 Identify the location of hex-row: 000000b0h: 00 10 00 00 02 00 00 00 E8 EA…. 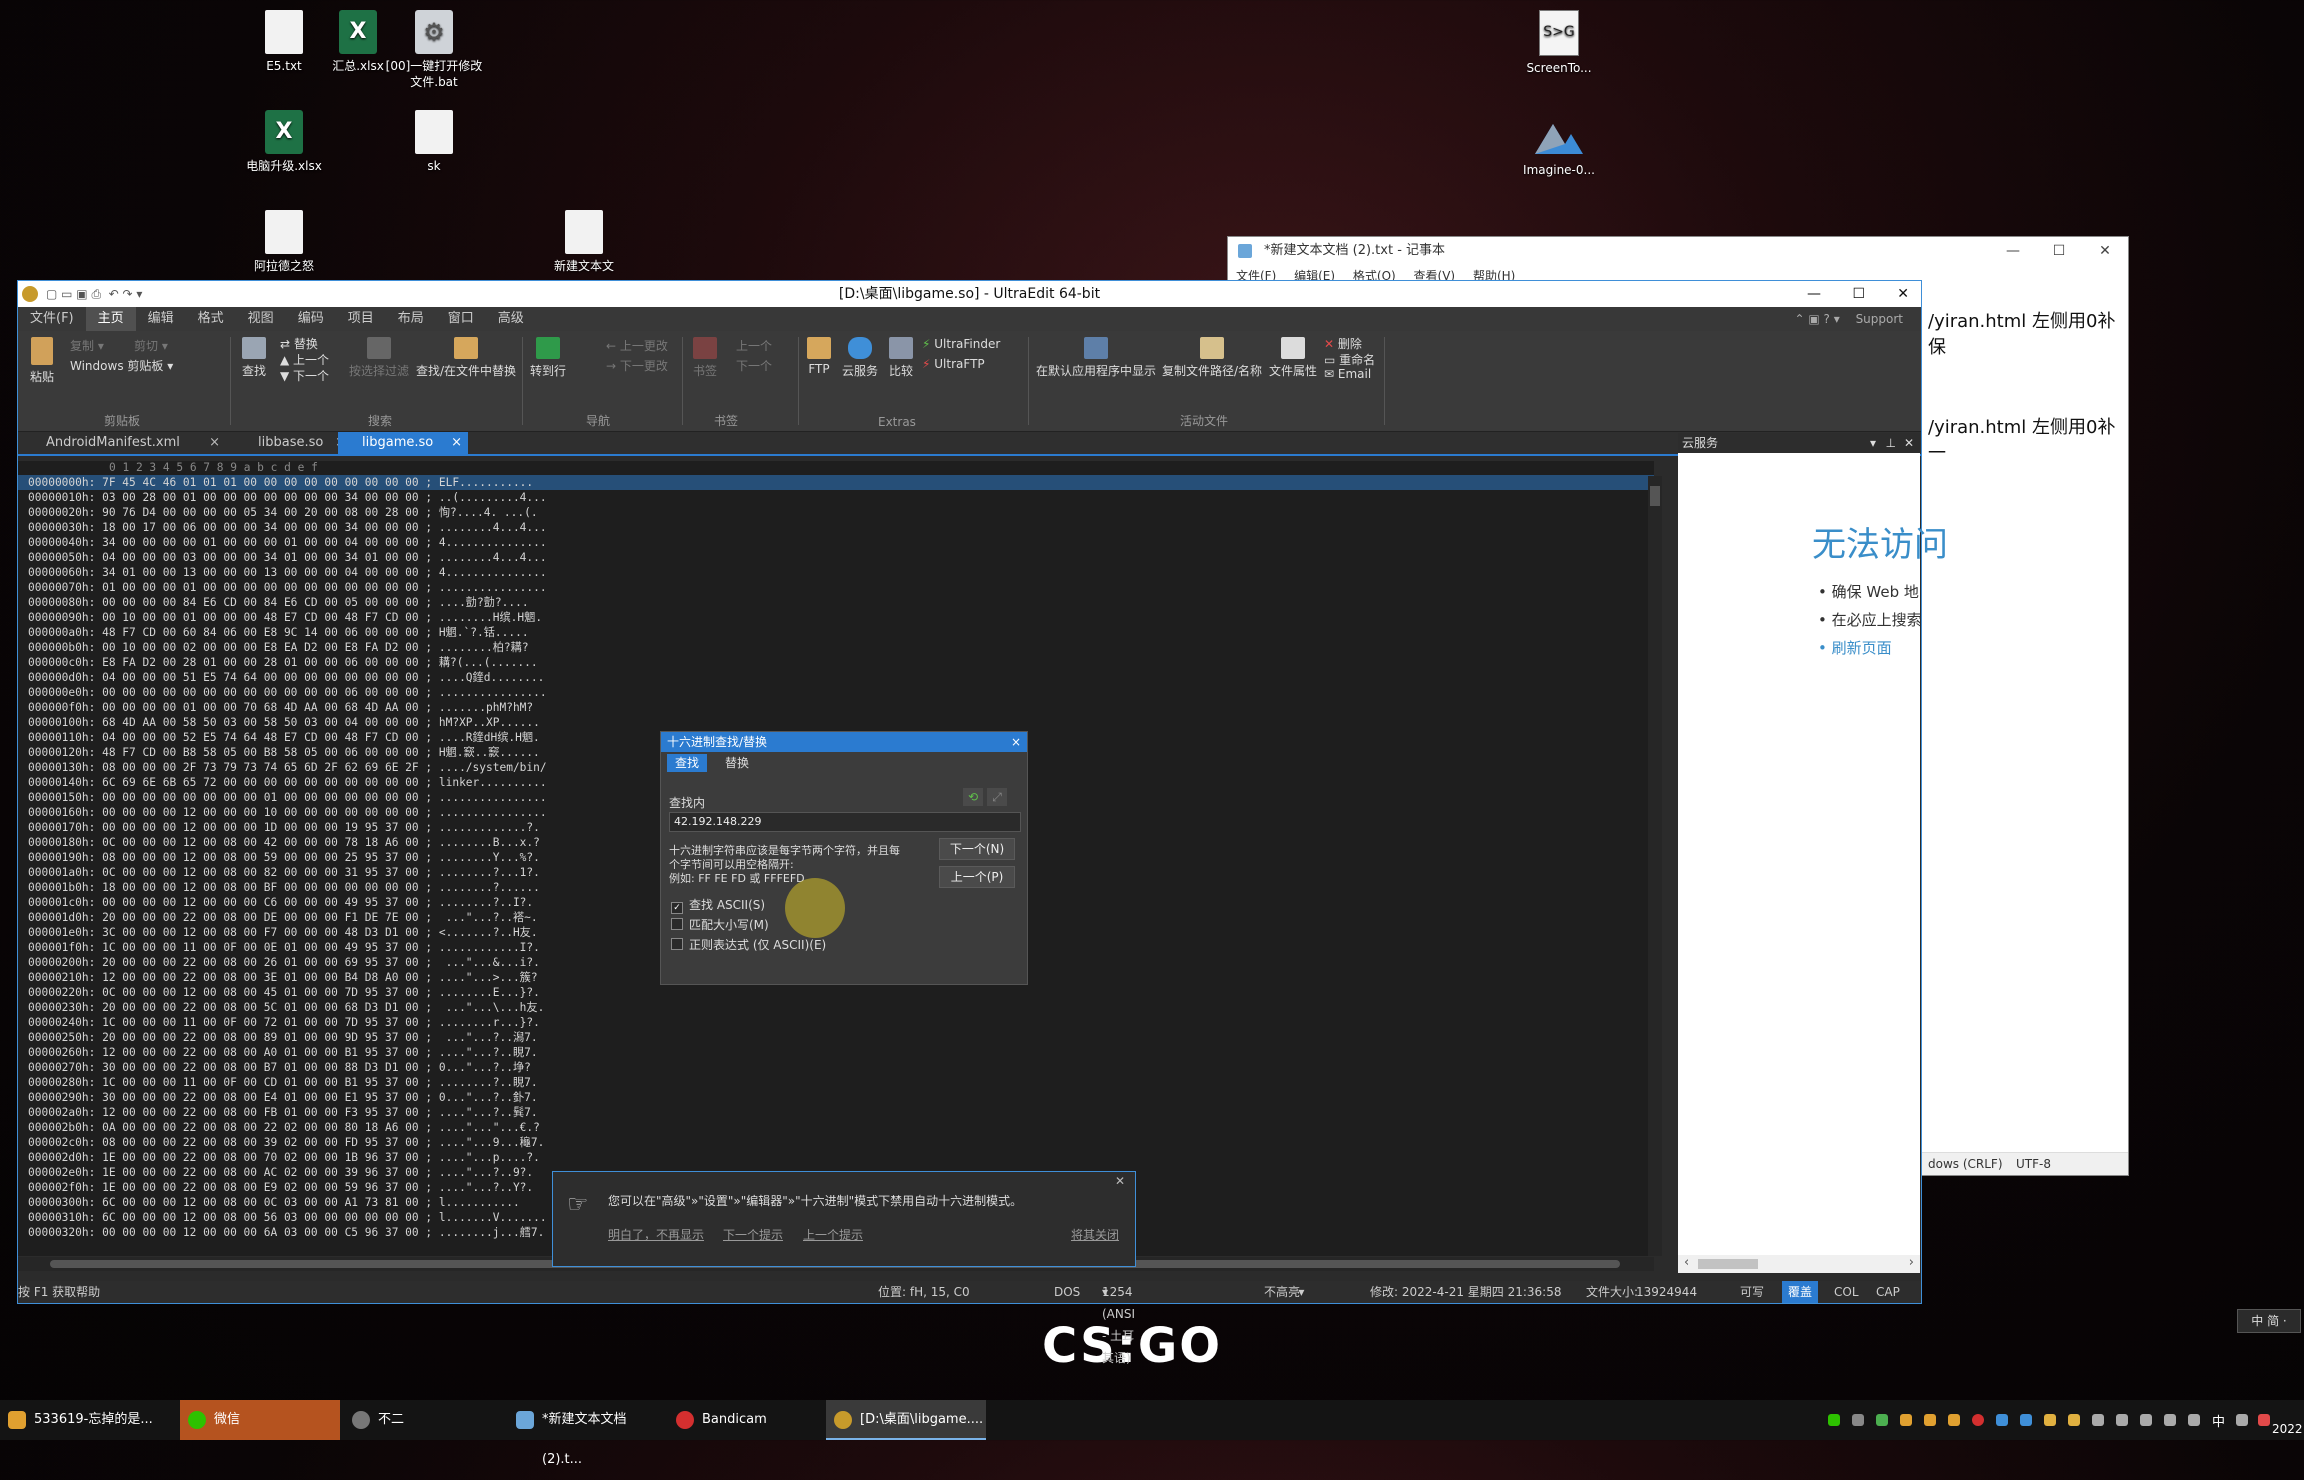
(836, 647).